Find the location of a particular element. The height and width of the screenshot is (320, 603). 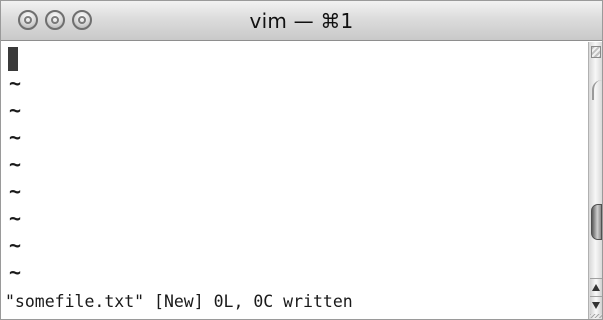

window-title: vim — ⌘1 is located at coordinates (301, 21).